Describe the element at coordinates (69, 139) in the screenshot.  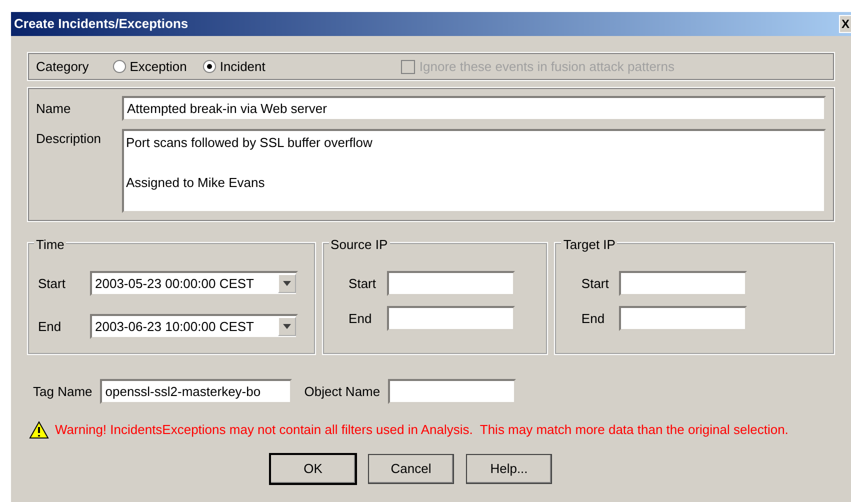
I see `description-label: Description` at that location.